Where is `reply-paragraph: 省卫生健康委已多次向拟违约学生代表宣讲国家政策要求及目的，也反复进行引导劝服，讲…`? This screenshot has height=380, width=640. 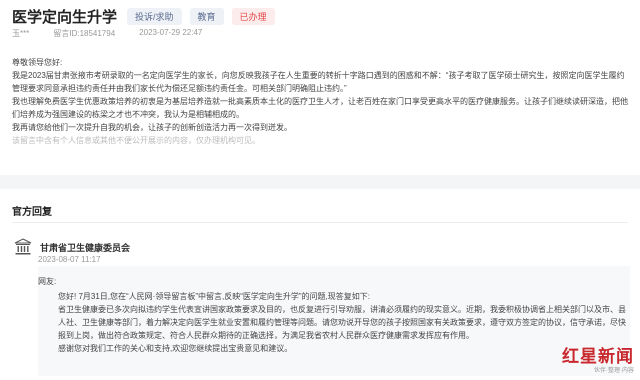 reply-paragraph: 省卫生健康委已多次向拟违约学生代表宣讲国家政策要求及目的，也反复进行引导劝服，讲… is located at coordinates (342, 322).